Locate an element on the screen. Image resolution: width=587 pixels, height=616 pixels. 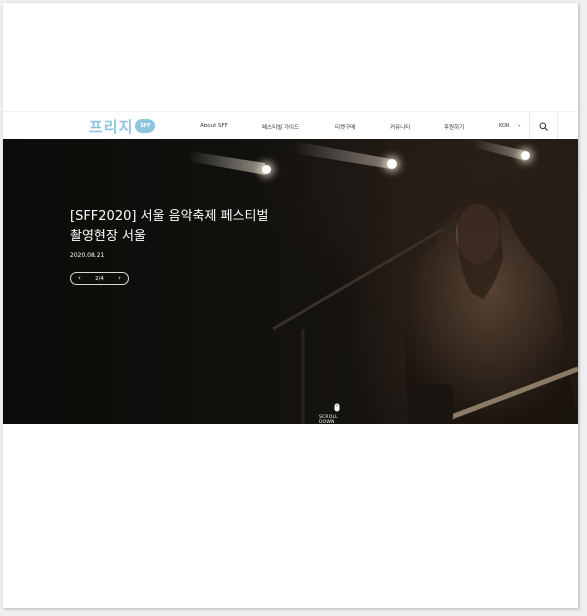
nav-item-about: About SFF is located at coordinates (214, 126).